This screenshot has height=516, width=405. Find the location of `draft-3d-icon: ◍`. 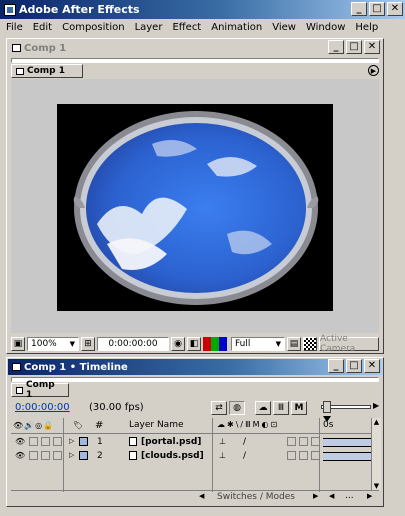

draft-3d-icon: ◍ is located at coordinates (237, 408).